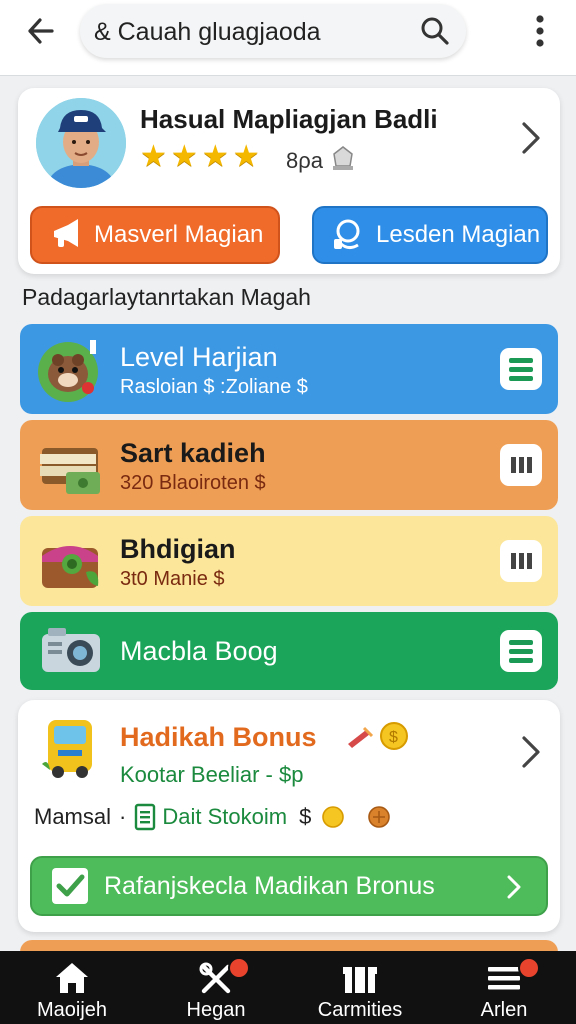 The image size is (576, 1024). I want to click on gift-box-icon, so click(360, 978).